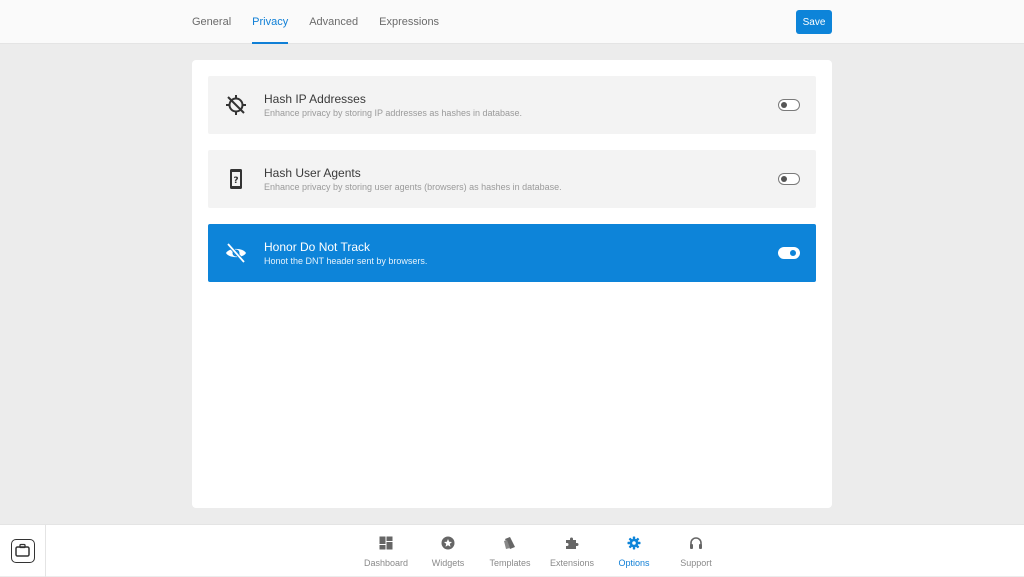  What do you see at coordinates (386, 543) in the screenshot?
I see `dashboard-icon` at bounding box center [386, 543].